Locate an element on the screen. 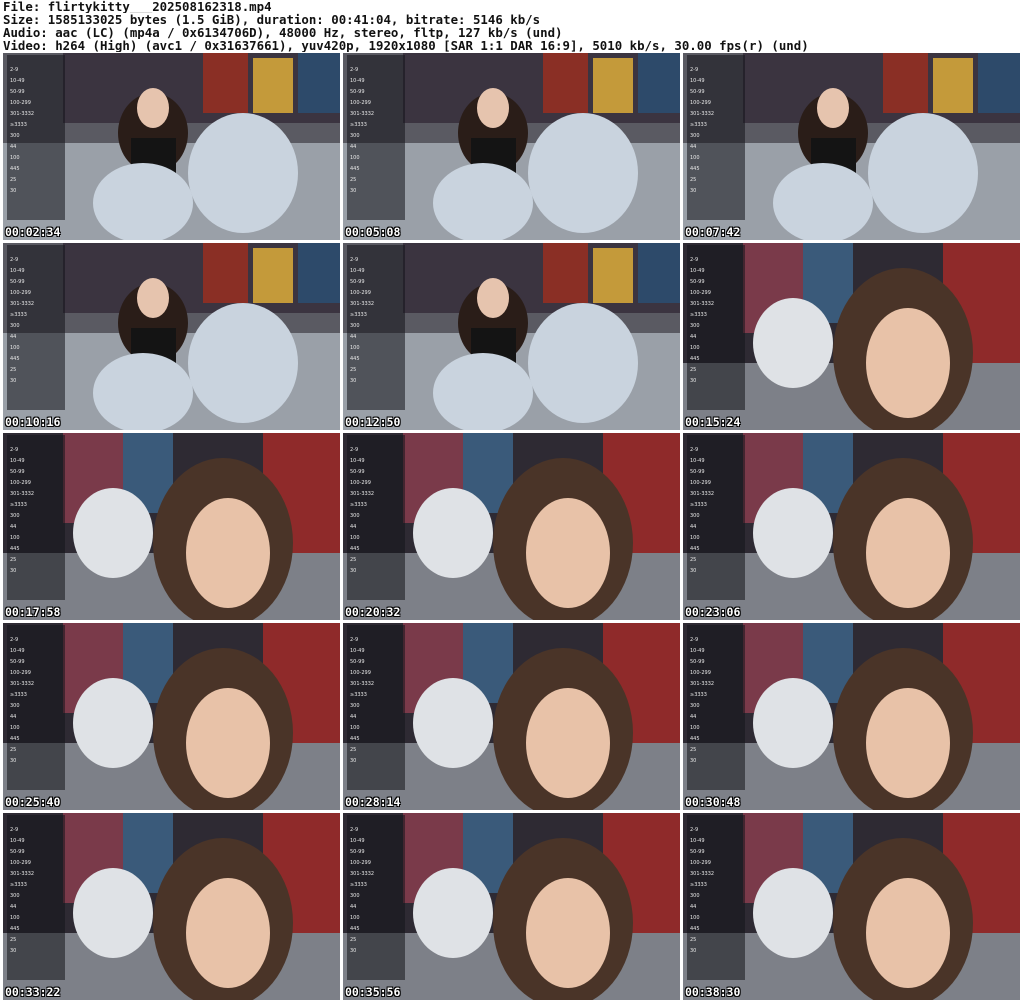 The width and height of the screenshot is (1024, 1003). thumbnail-timestamp: 00:33:22 is located at coordinates (33, 992).